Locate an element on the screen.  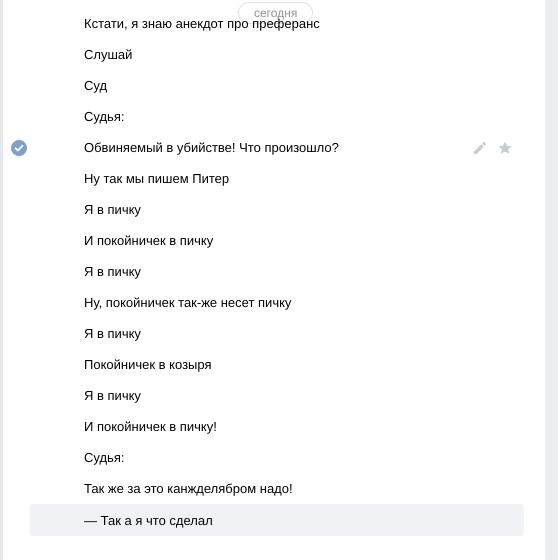
message-text: Суд is located at coordinates (96, 85).